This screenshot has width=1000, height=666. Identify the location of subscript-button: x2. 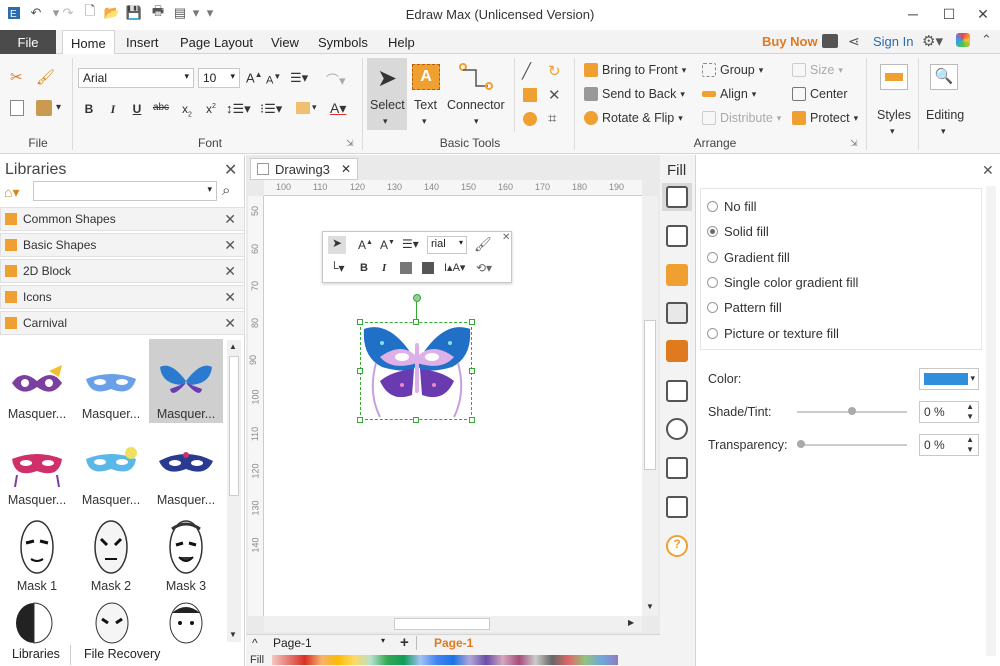
(187, 110).